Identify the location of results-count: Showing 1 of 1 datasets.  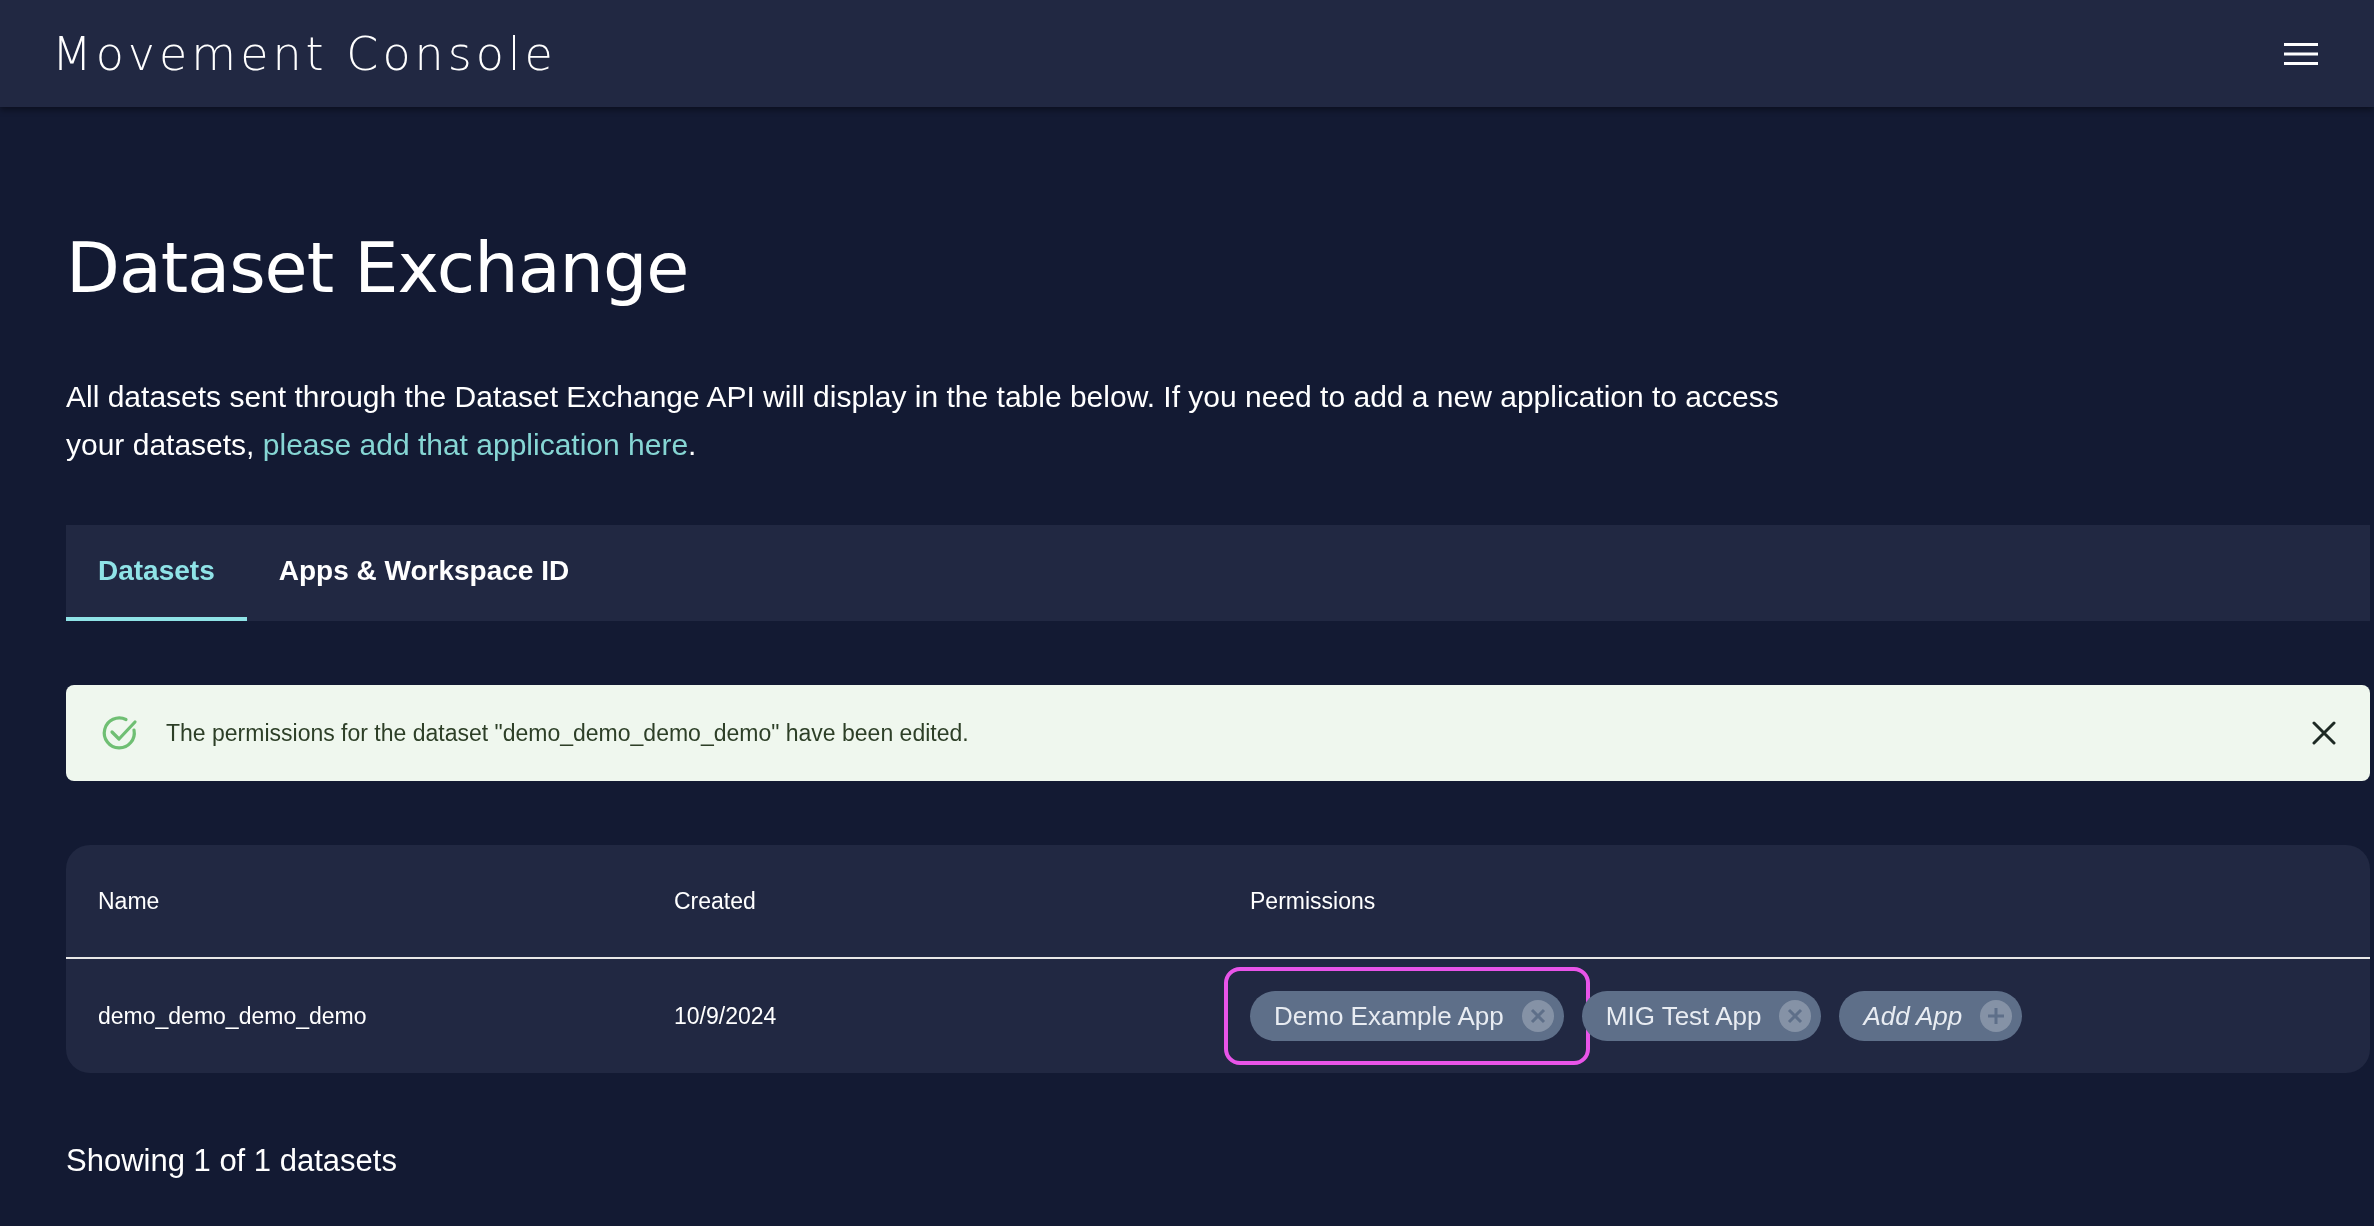
(232, 1161).